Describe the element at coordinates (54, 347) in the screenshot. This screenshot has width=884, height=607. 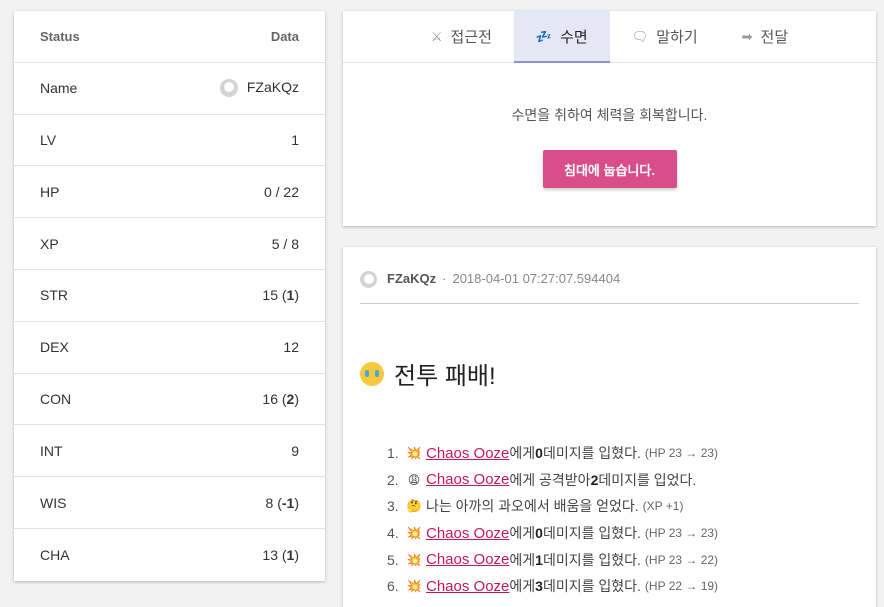
I see `stat-label: DEX` at that location.